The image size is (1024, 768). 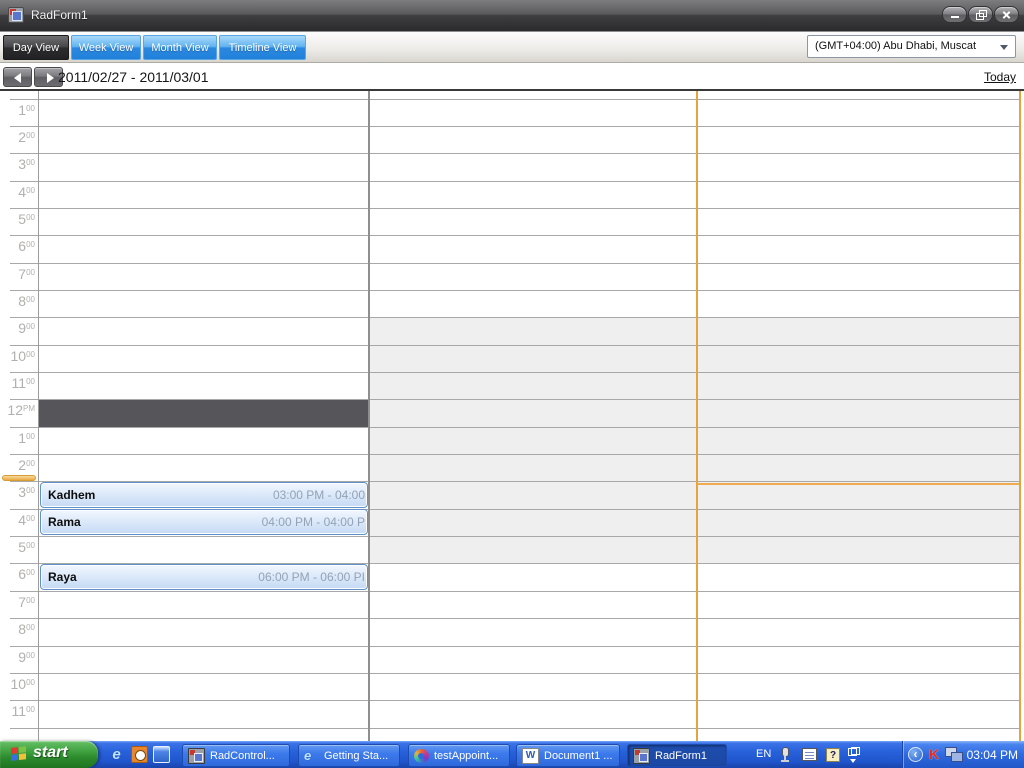 I want to click on start-label: start, so click(x=50, y=752).